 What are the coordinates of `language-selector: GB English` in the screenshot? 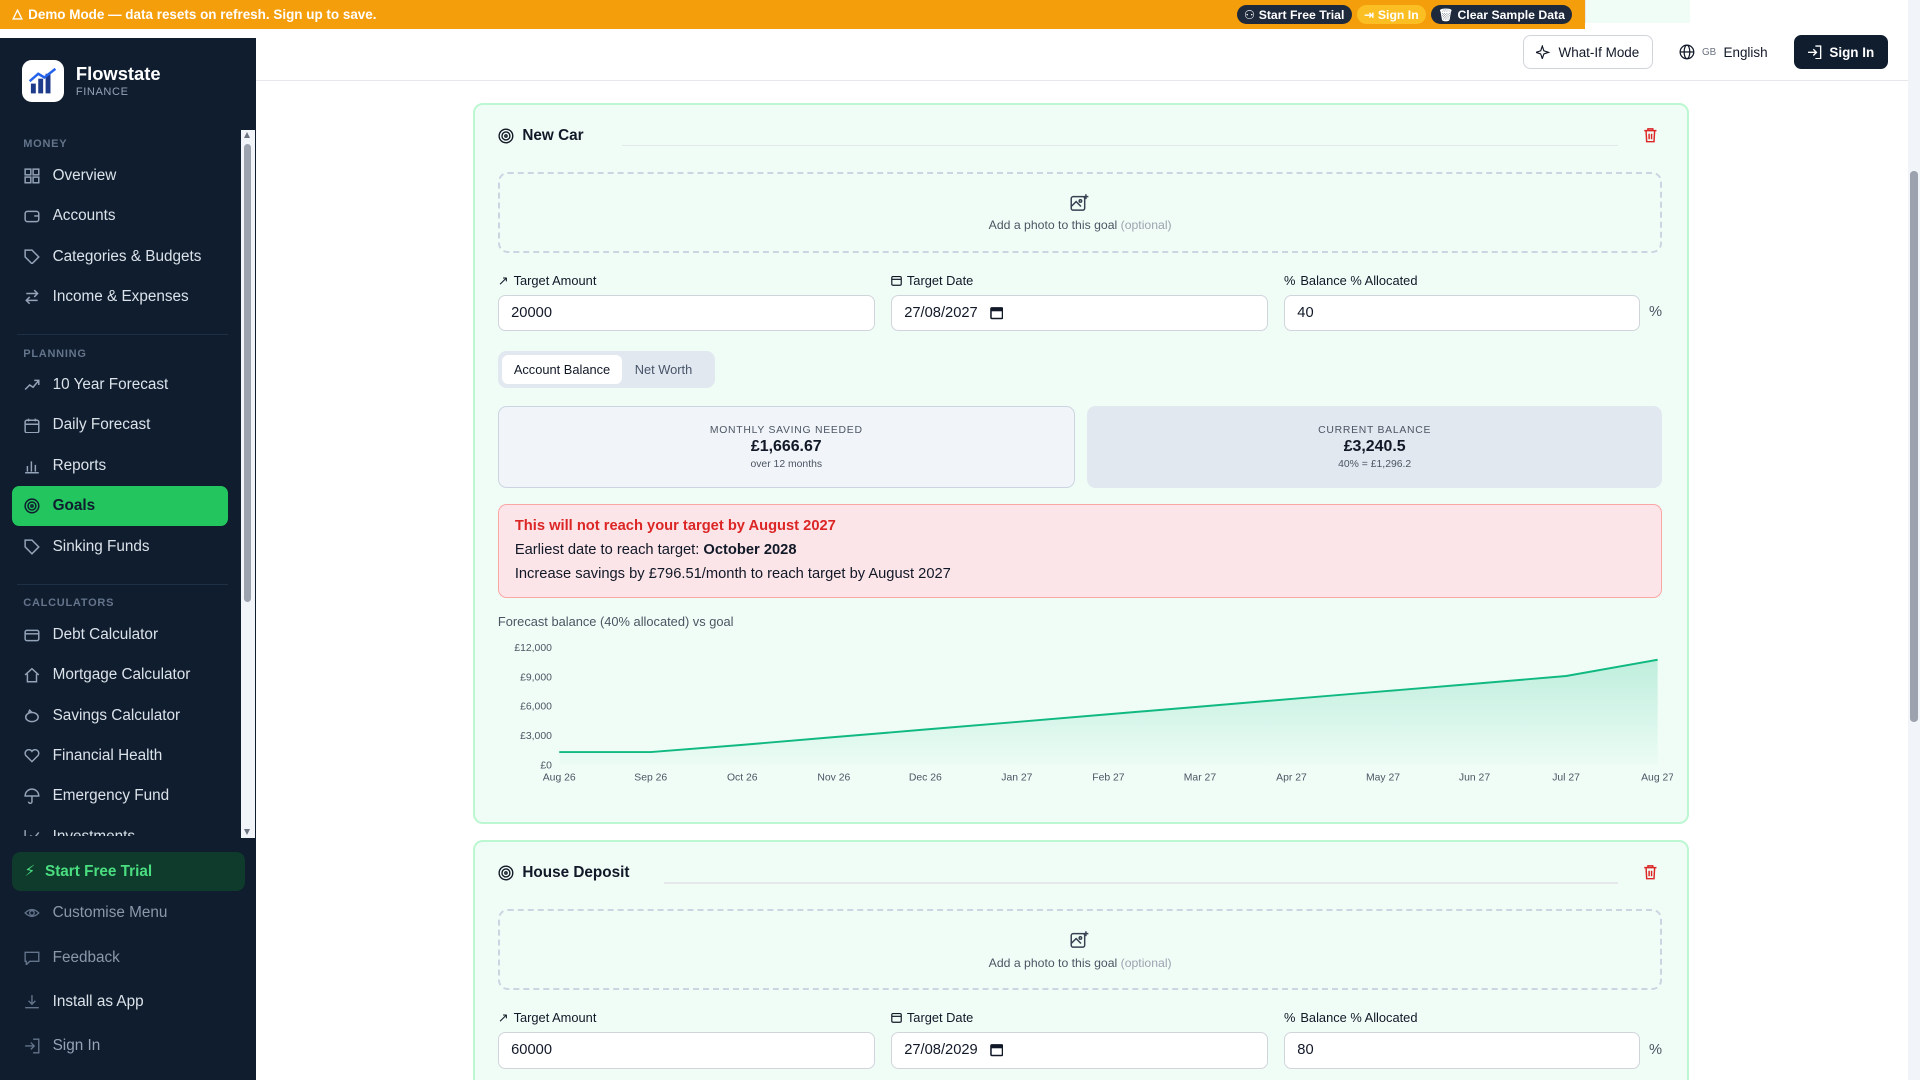 It's located at (1723, 51).